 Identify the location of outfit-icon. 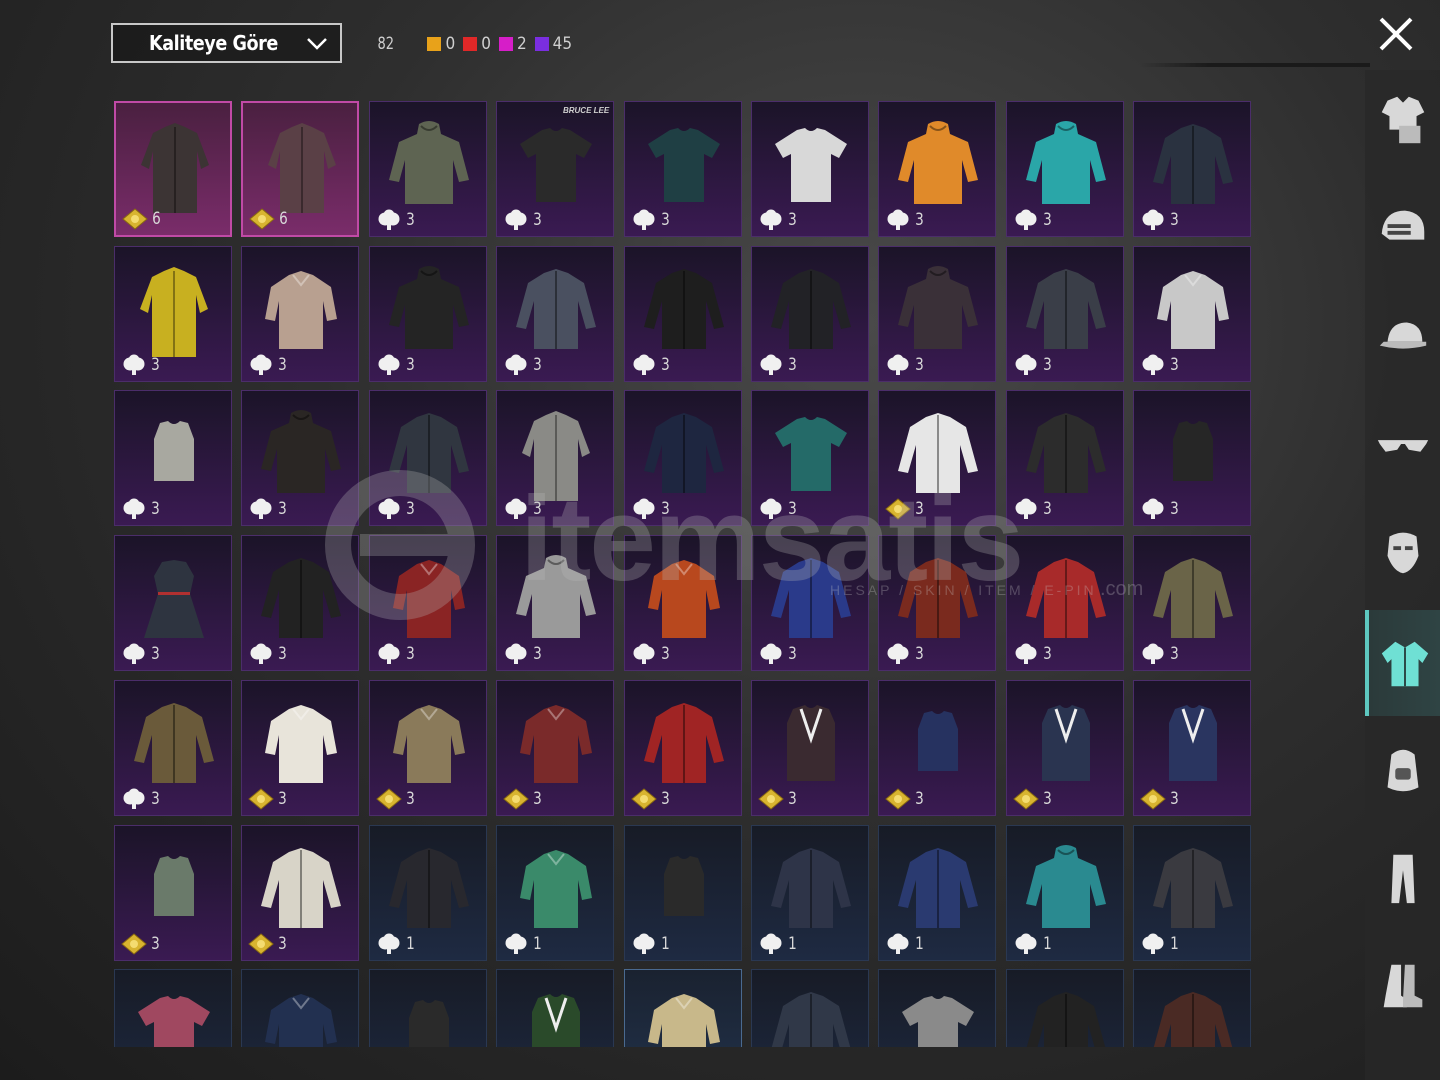
(1402, 120).